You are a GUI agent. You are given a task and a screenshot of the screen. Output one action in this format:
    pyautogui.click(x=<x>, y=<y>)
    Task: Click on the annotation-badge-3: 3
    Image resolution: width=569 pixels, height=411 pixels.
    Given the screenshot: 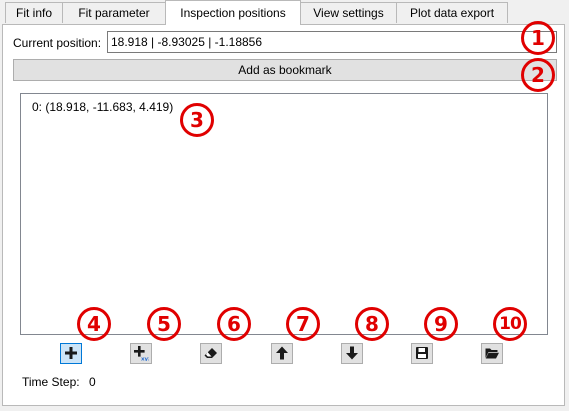 What is the action you would take?
    pyautogui.click(x=197, y=120)
    